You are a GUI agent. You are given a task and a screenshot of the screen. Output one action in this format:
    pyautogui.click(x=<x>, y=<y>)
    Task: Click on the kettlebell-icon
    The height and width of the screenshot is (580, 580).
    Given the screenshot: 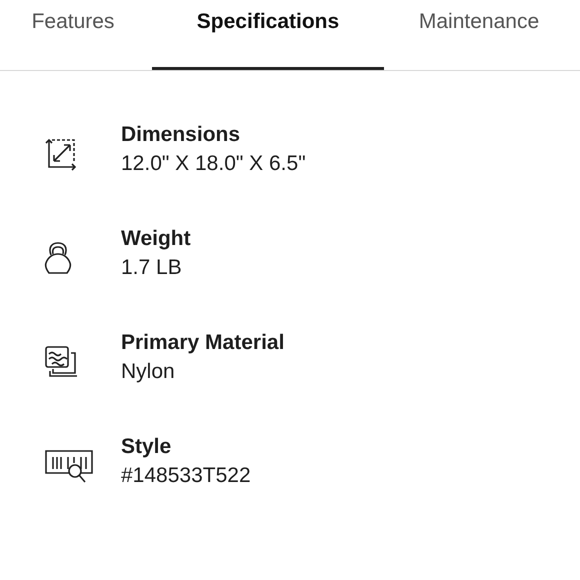 What is the action you would take?
    pyautogui.click(x=58, y=258)
    